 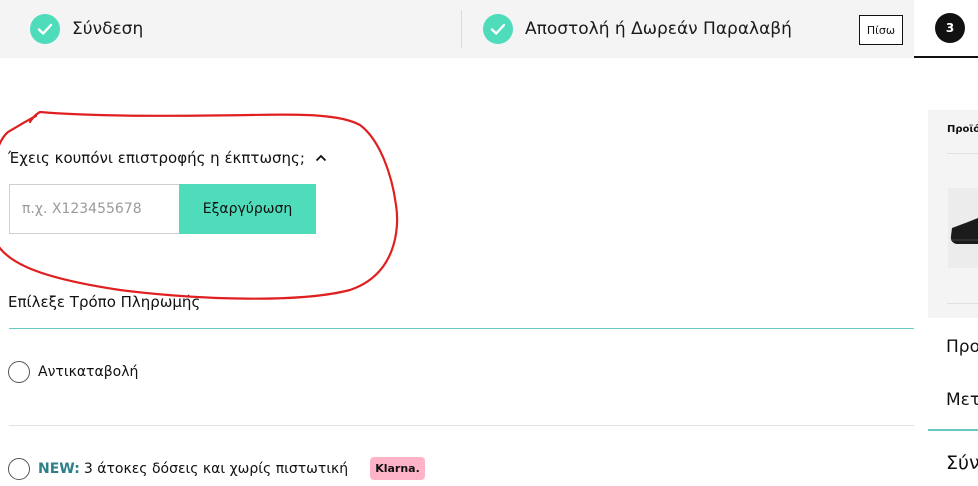 I want to click on payment-option-label: Αντικαταβολή, so click(x=88, y=372).